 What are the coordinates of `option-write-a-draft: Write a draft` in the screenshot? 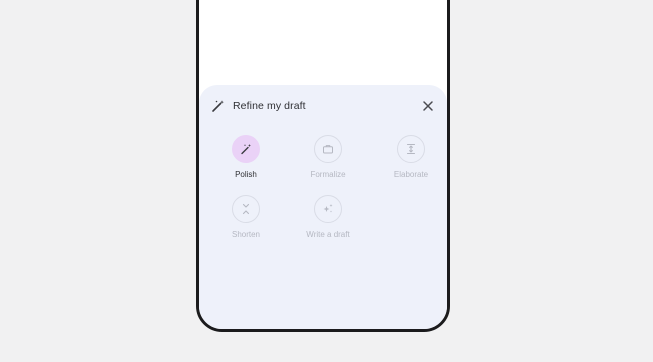 It's located at (328, 217).